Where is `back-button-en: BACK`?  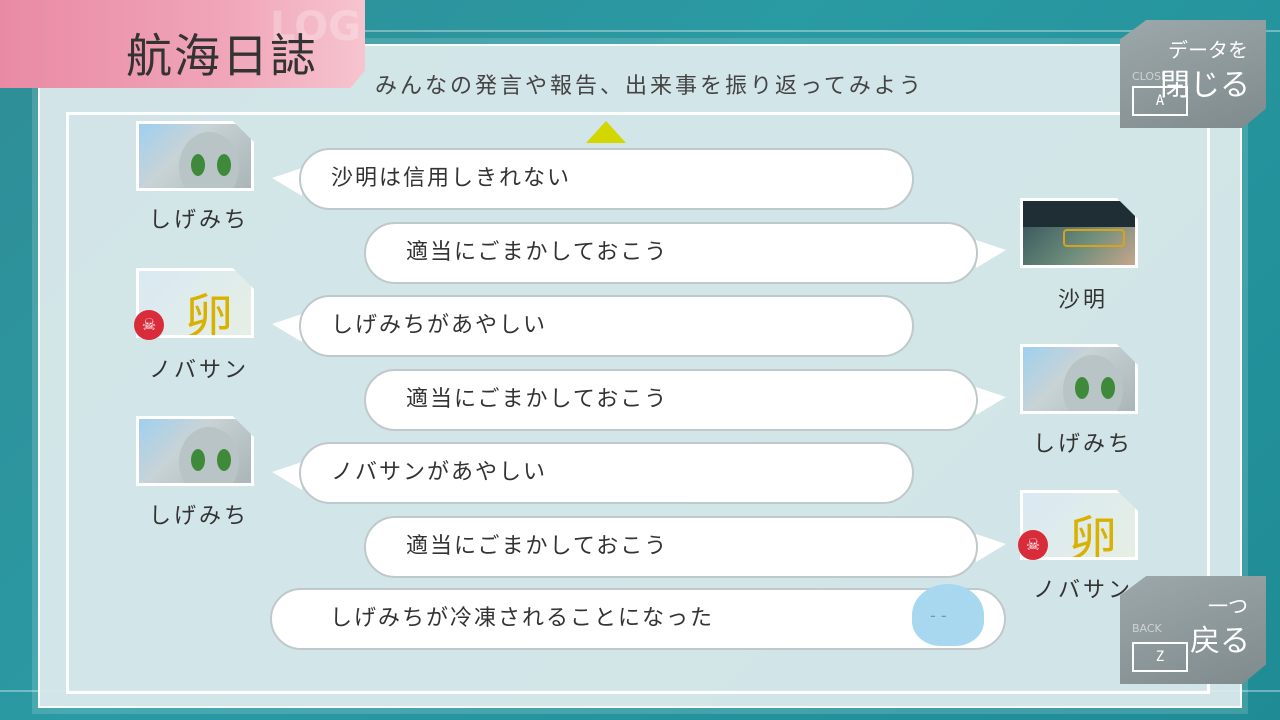 back-button-en: BACK is located at coordinates (1147, 628).